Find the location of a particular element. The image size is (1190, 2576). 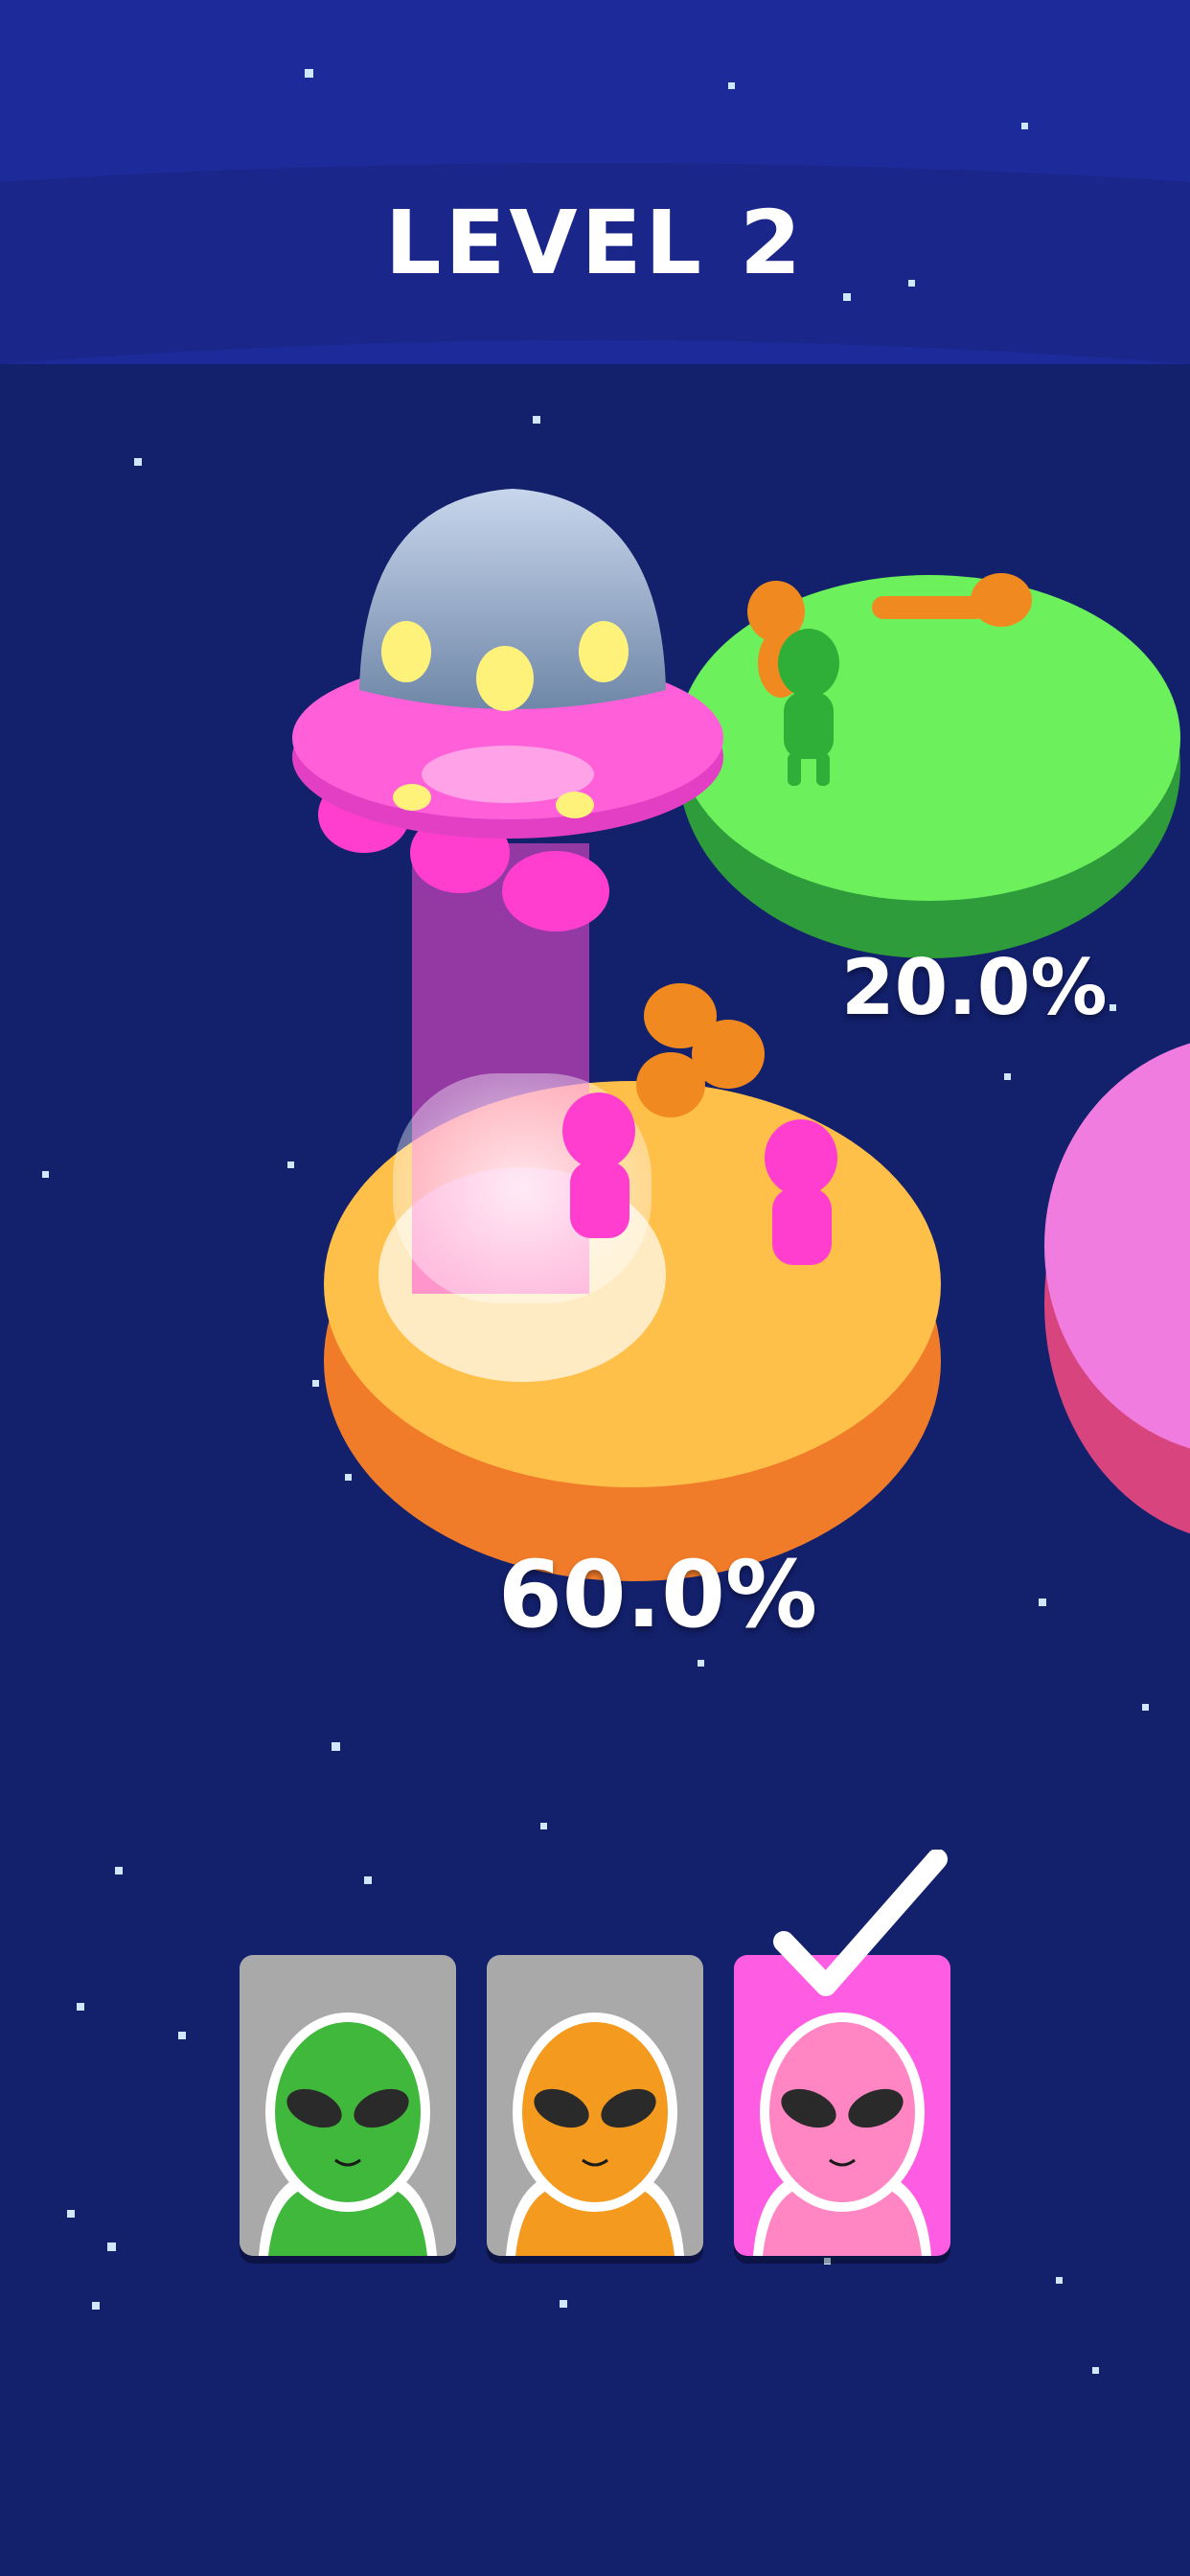

pink-island is located at coordinates (1117, 1288).